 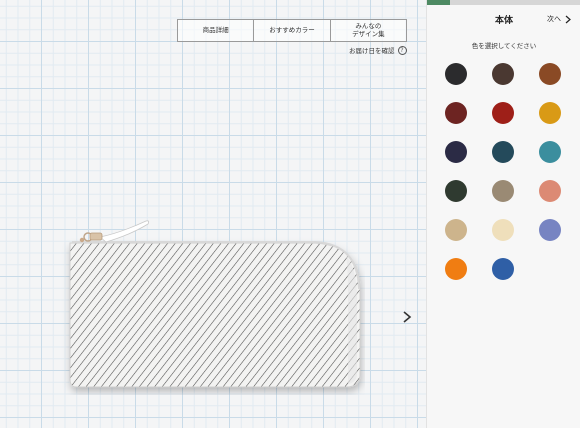 I want to click on check-delivery-label: お届け日を確認, so click(x=372, y=51).